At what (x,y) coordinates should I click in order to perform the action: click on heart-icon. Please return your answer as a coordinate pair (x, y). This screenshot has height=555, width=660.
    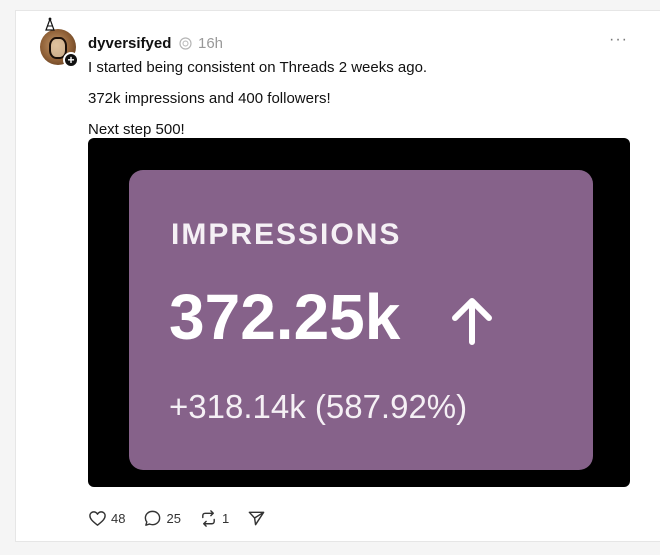
    Looking at the image, I should click on (97, 518).